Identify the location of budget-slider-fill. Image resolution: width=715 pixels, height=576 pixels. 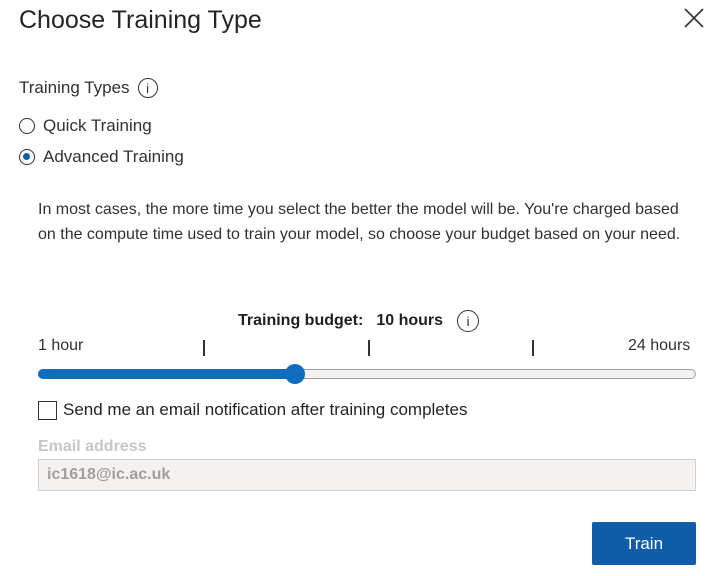
(169, 374).